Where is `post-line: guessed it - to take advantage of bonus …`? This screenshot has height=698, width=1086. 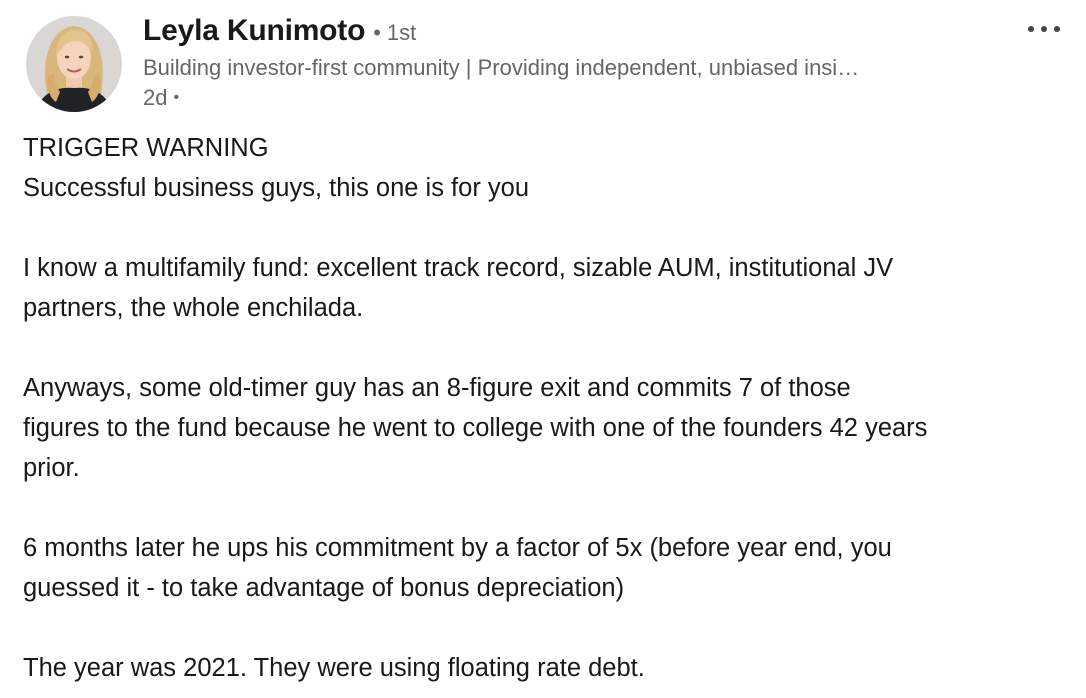 post-line: guessed it - to take advantage of bonus … is located at coordinates (324, 588).